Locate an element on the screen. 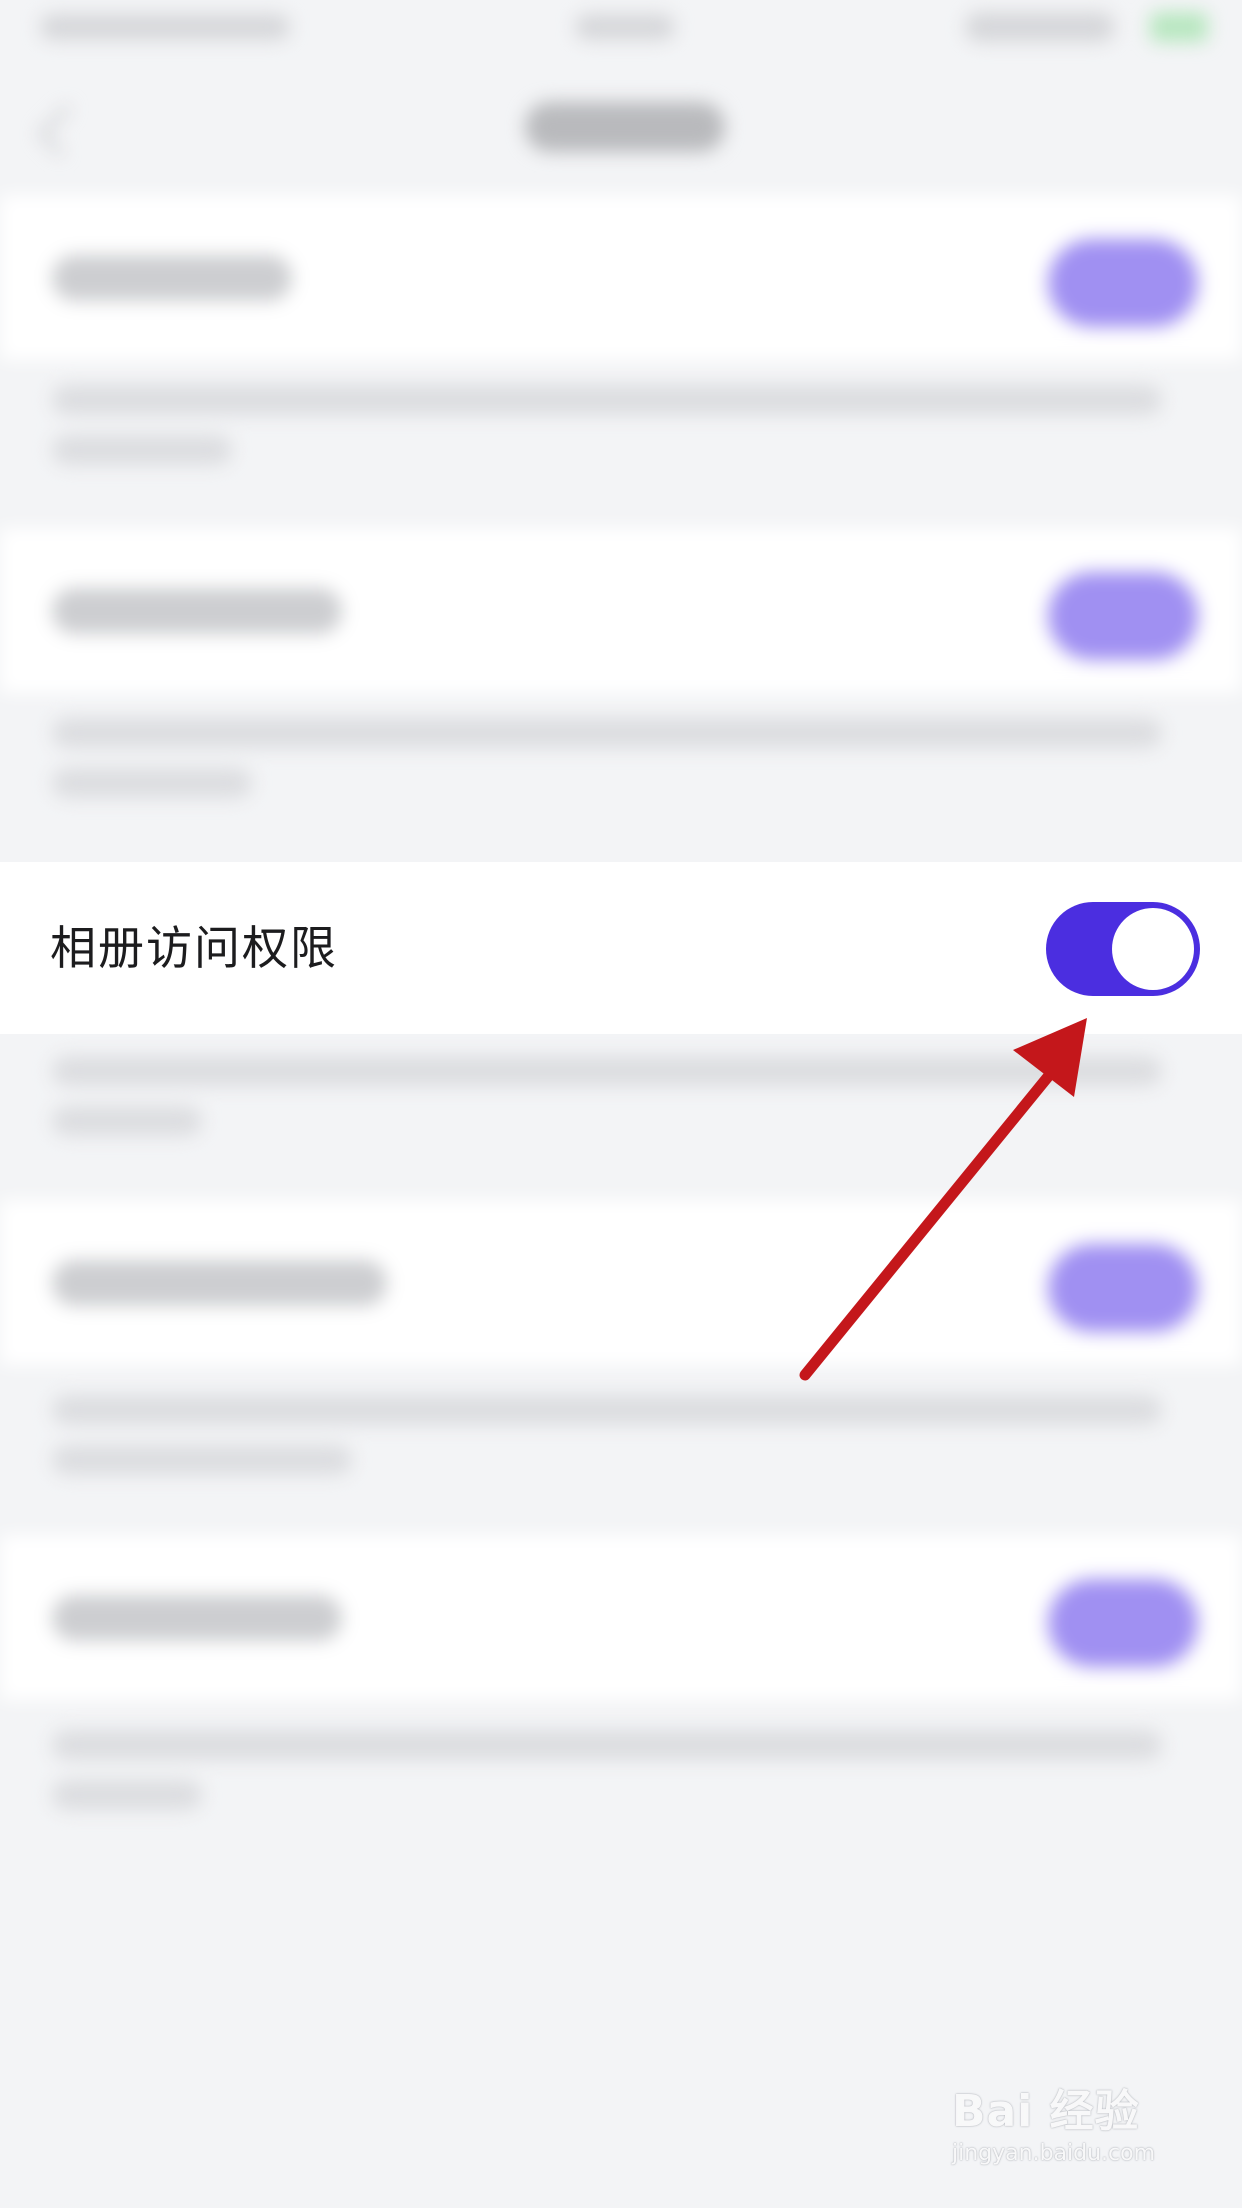  baidu-jingyan-watermark: Bai 经验 jingyan.baidu.com is located at coordinates (1053, 2120).